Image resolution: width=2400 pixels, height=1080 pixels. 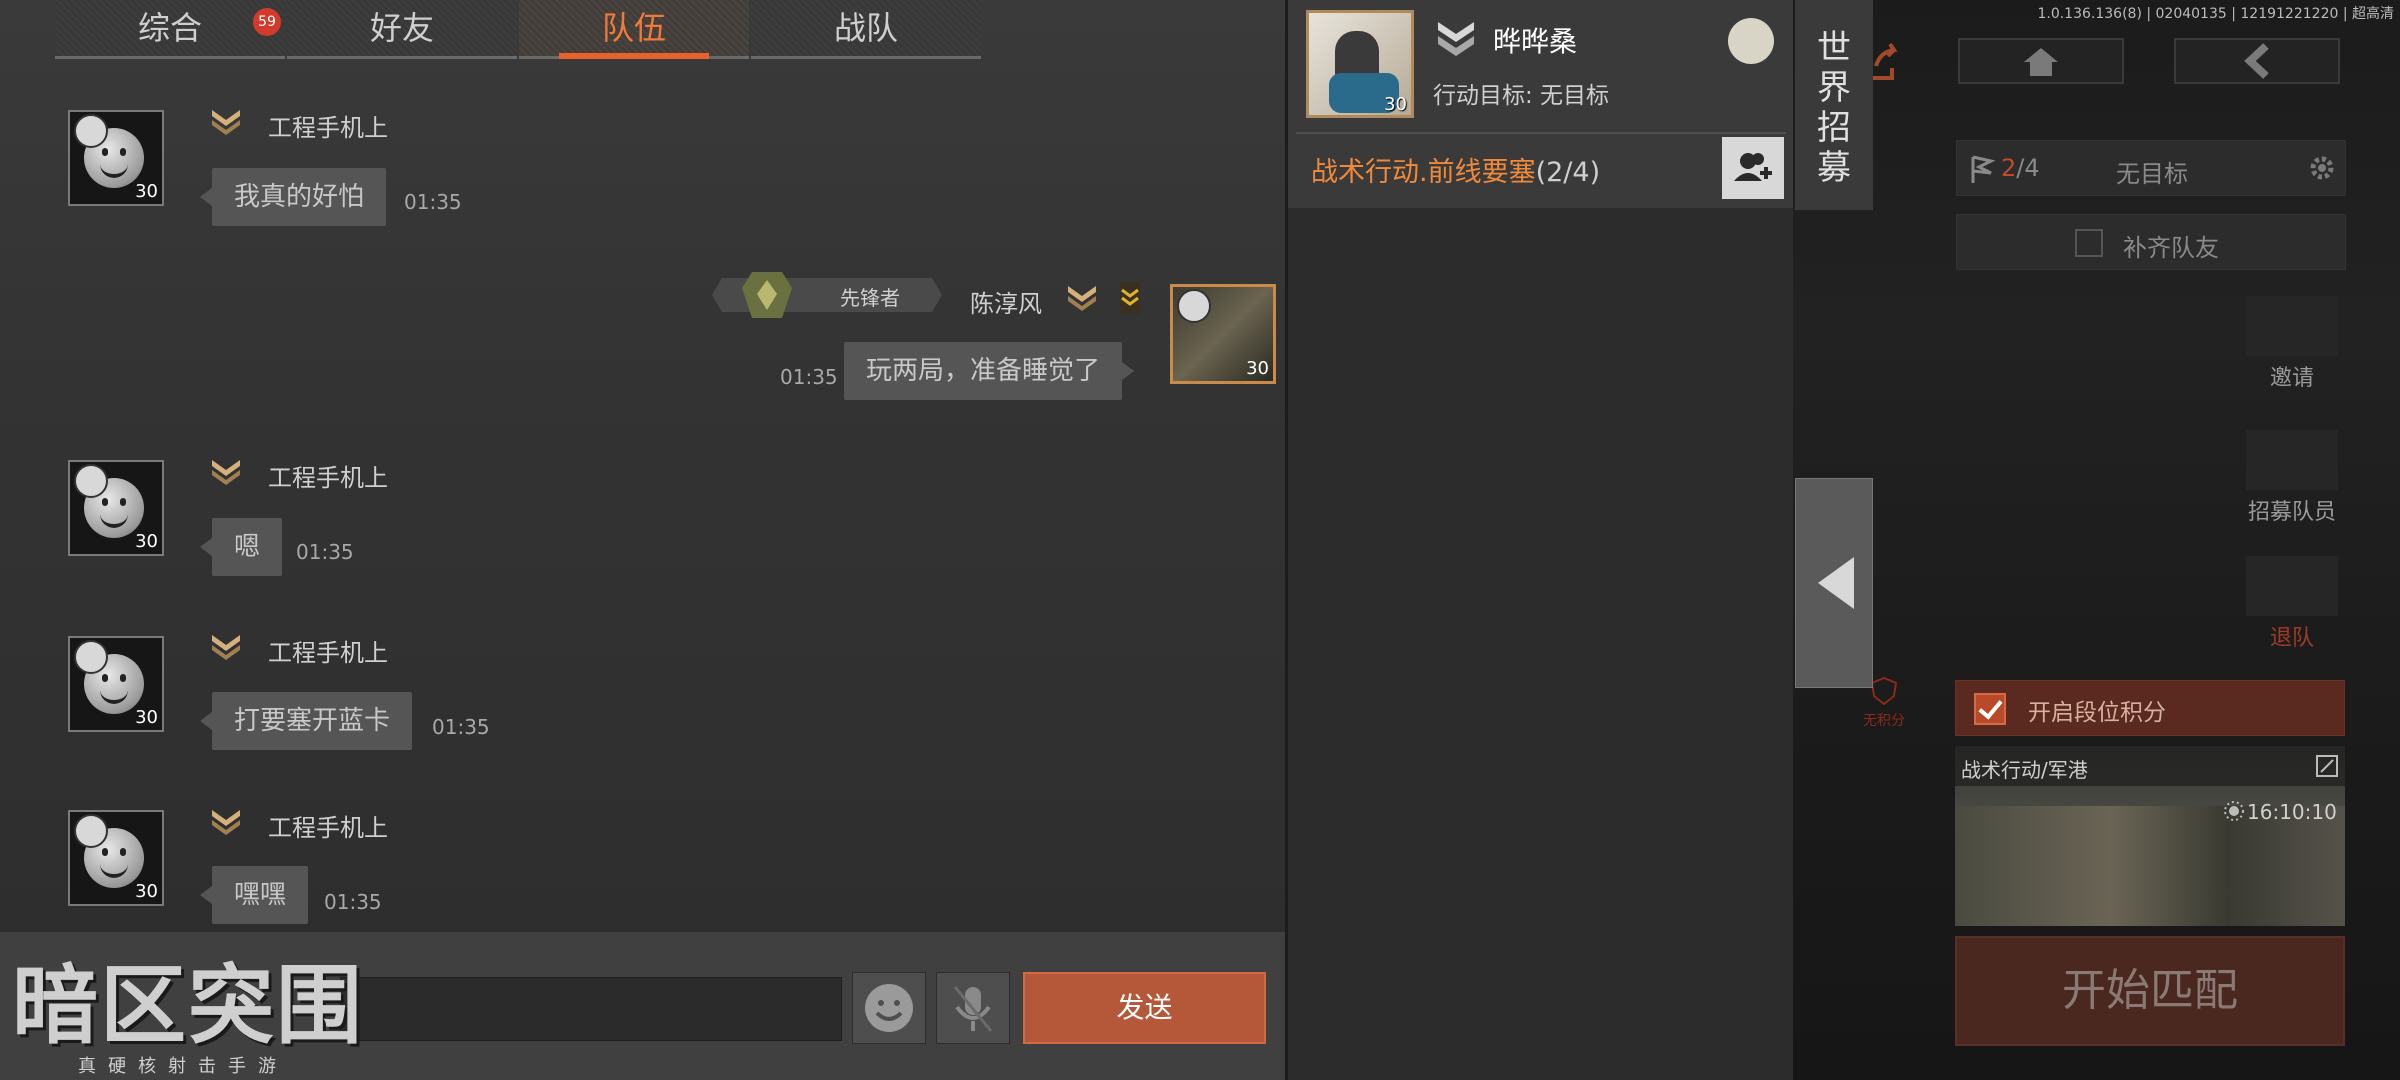 I want to click on gear-icon, so click(x=2322, y=168).